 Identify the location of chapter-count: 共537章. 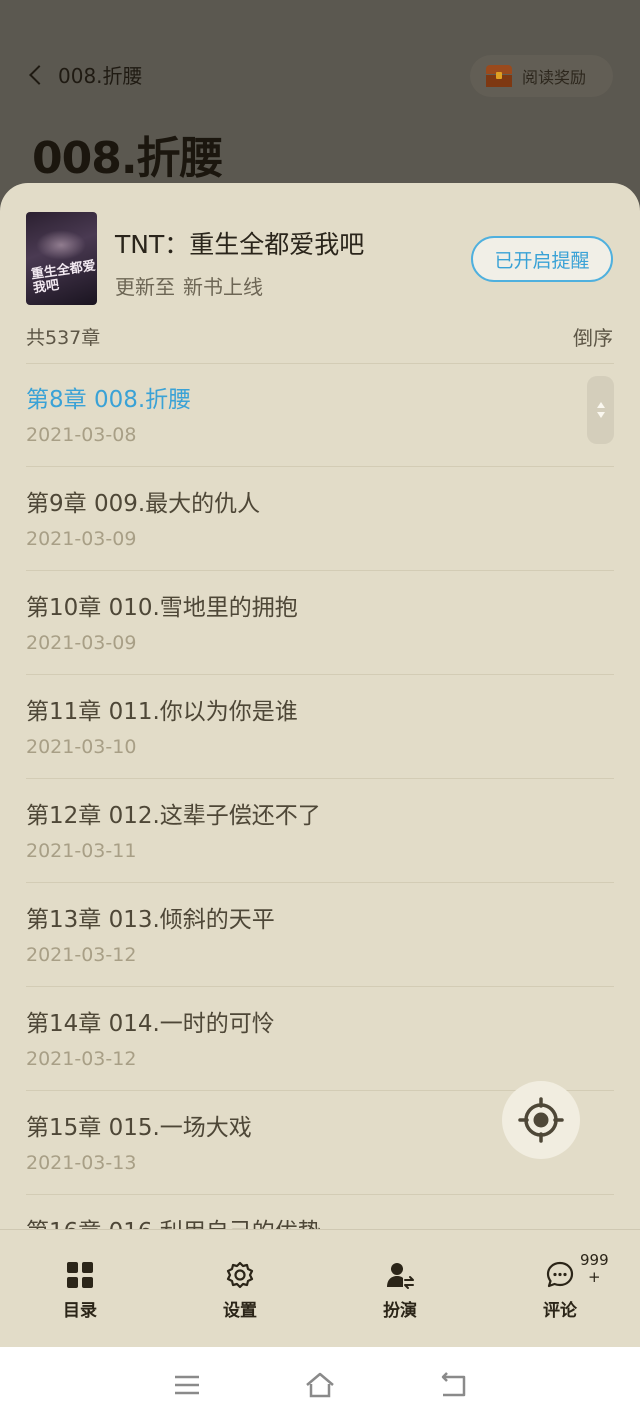
(63, 338).